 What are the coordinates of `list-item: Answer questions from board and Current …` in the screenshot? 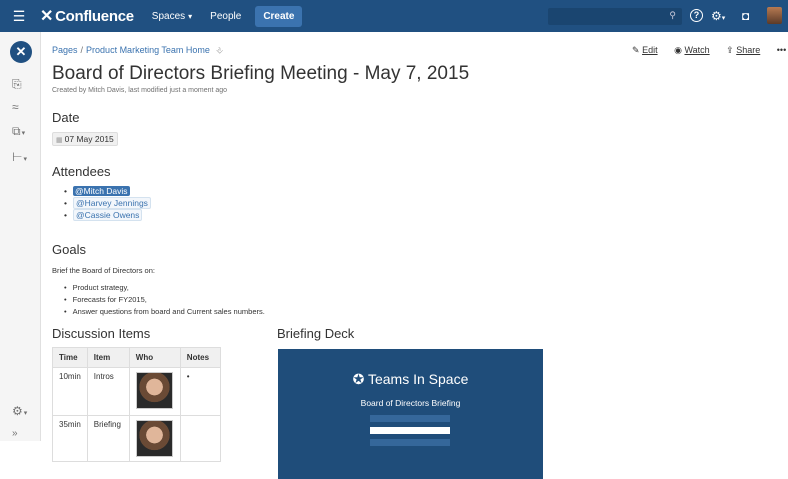 It's located at (164, 313).